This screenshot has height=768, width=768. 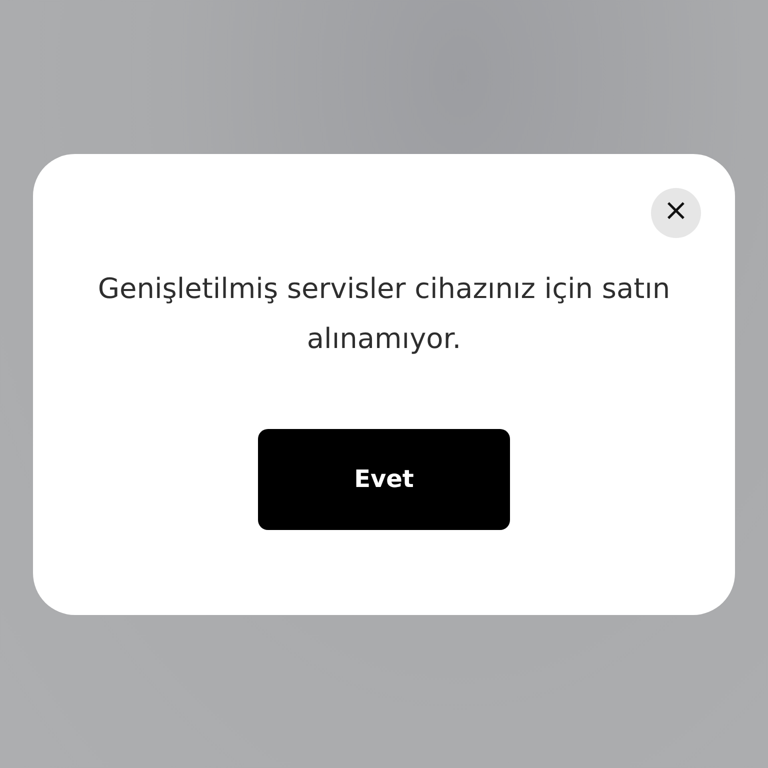 I want to click on close-button: ×, so click(x=676, y=213).